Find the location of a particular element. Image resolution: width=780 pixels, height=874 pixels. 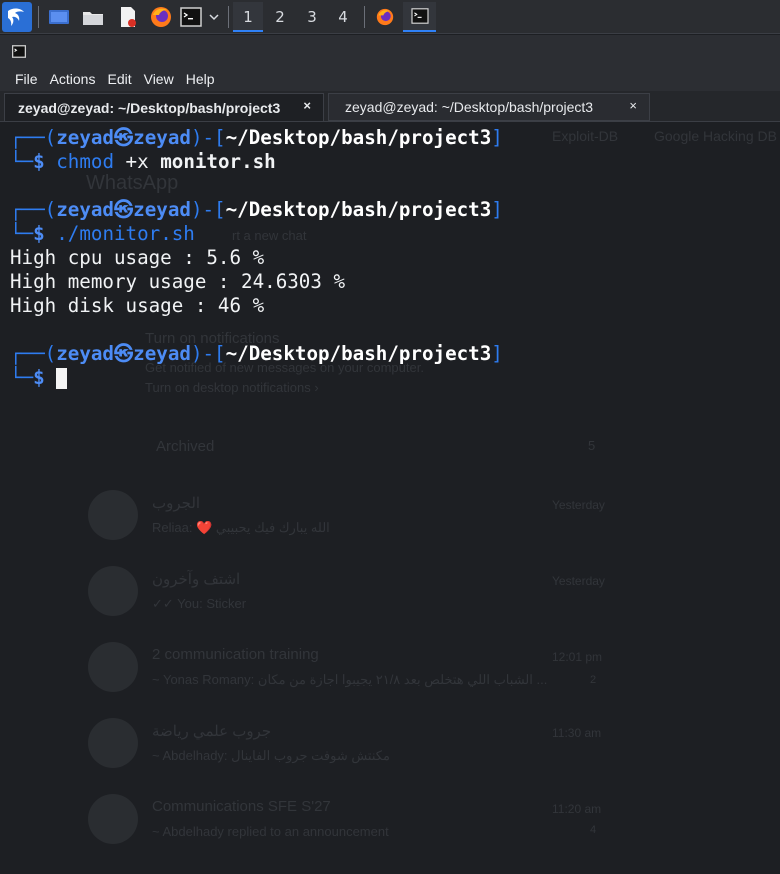

show-desktop-button is located at coordinates (59, 17).